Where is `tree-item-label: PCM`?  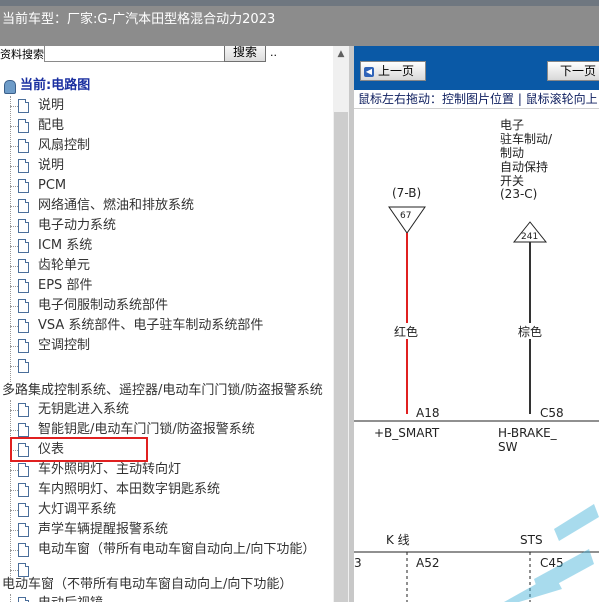 tree-item-label: PCM is located at coordinates (52, 185).